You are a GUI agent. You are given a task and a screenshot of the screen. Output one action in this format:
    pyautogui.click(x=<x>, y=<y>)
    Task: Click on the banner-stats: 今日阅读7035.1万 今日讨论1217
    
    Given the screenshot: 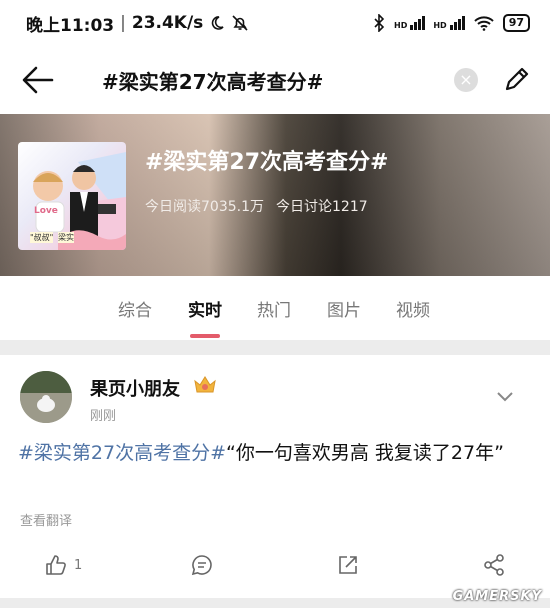 What is the action you would take?
    pyautogui.click(x=256, y=206)
    